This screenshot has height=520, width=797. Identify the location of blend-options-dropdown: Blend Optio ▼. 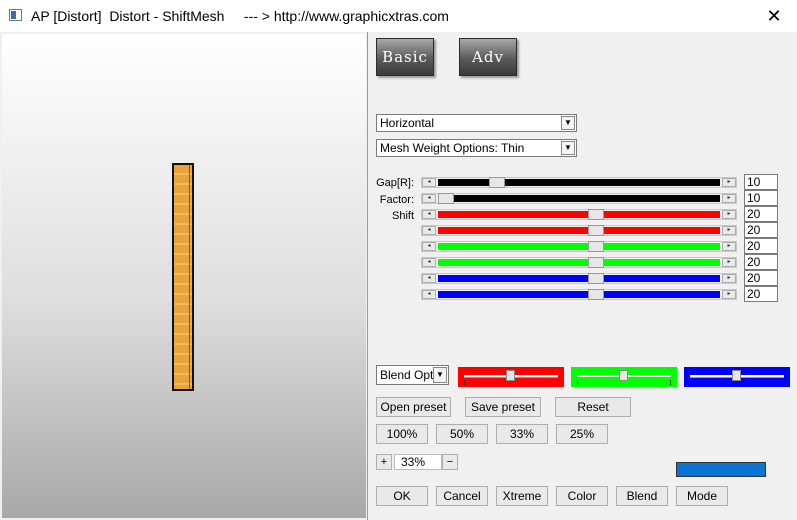
(412, 375).